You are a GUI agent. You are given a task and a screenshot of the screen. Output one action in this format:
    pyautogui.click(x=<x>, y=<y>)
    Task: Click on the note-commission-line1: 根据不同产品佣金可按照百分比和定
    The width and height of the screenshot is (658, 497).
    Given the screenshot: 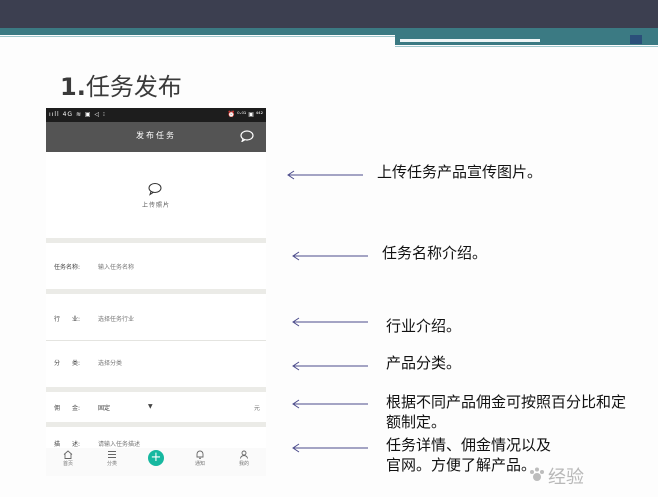 What is the action you would take?
    pyautogui.click(x=506, y=402)
    